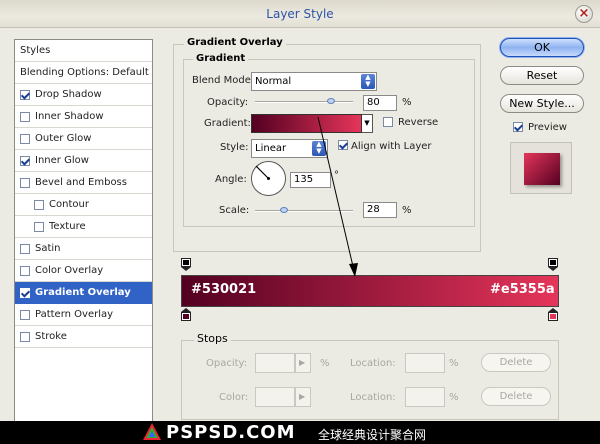 Image resolution: width=600 pixels, height=444 pixels. What do you see at coordinates (83, 249) in the screenshot?
I see `sidebar-item-satin: Satin` at bounding box center [83, 249].